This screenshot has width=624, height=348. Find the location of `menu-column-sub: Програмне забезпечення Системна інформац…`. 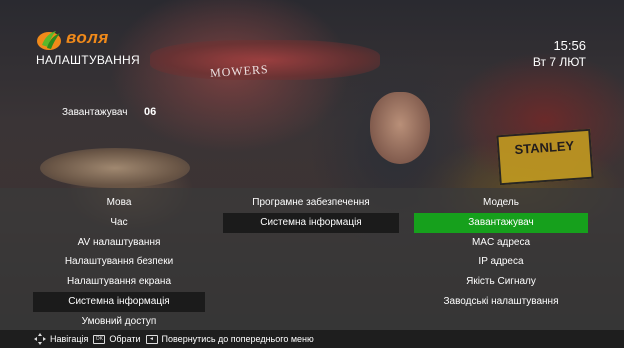

menu-column-sub: Програмне забезпечення Системна інформац… is located at coordinates (311, 213).